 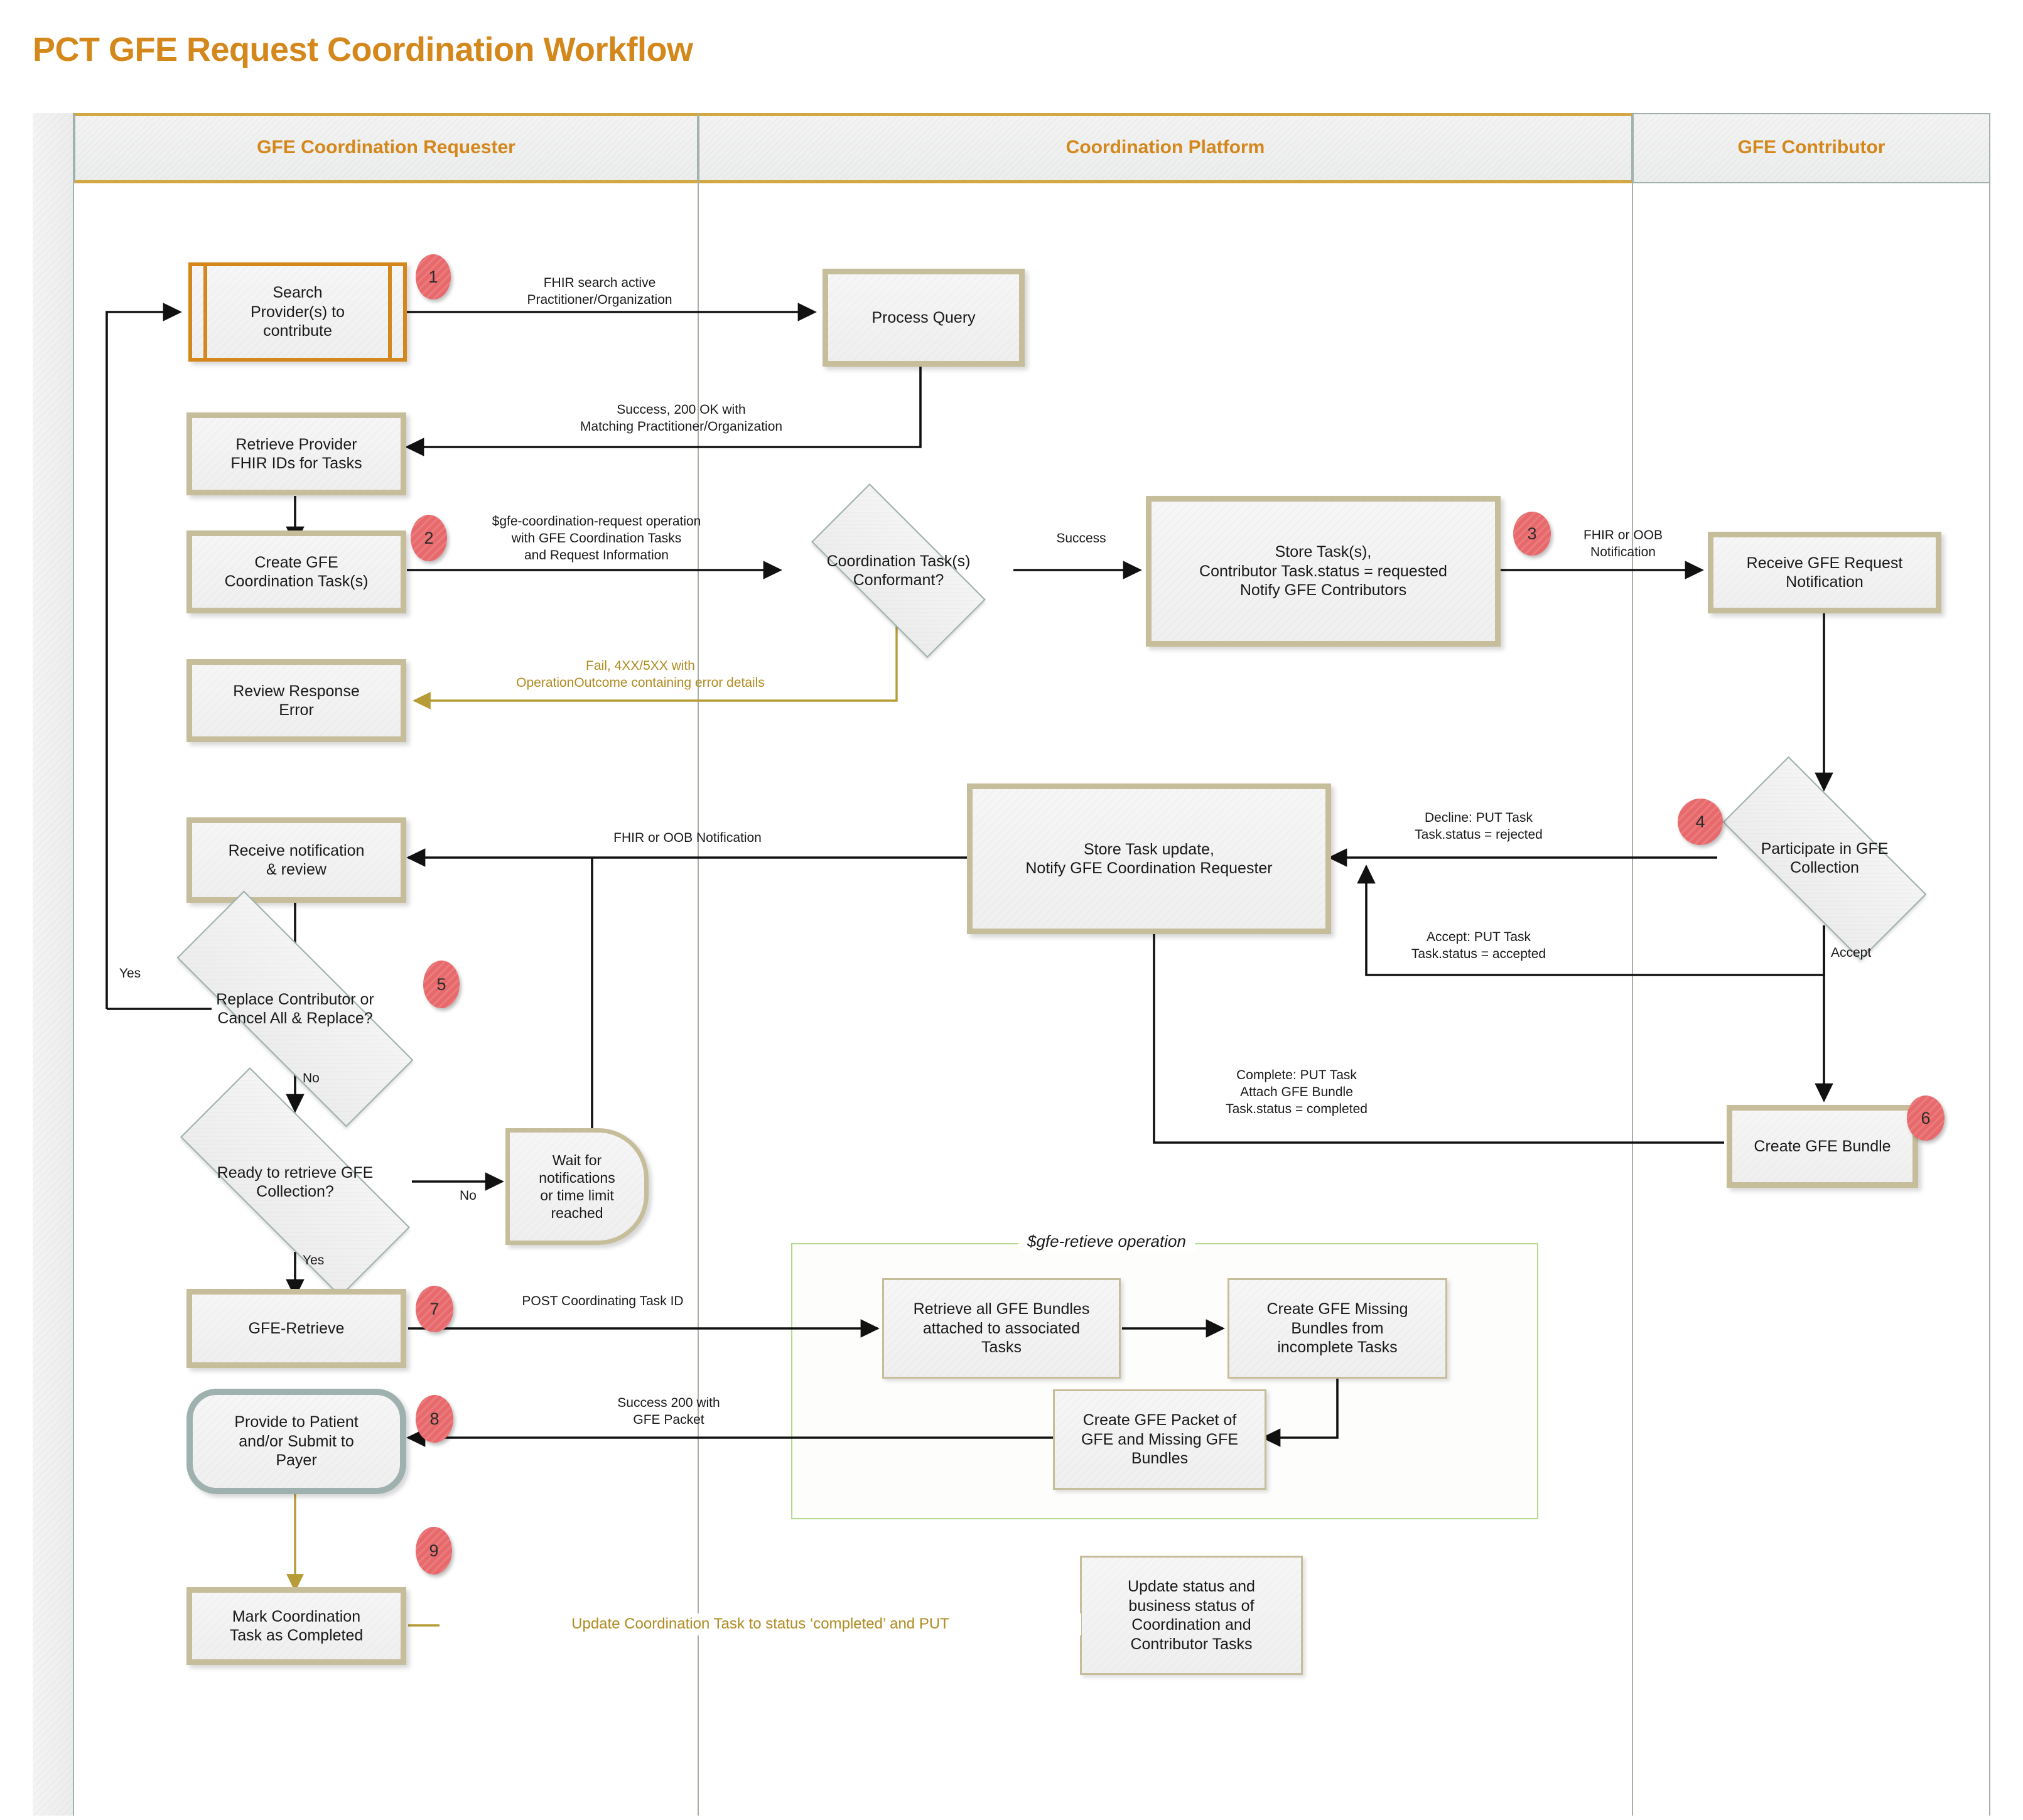 I want to click on edge-label-no-replace: No, so click(x=311, y=1078).